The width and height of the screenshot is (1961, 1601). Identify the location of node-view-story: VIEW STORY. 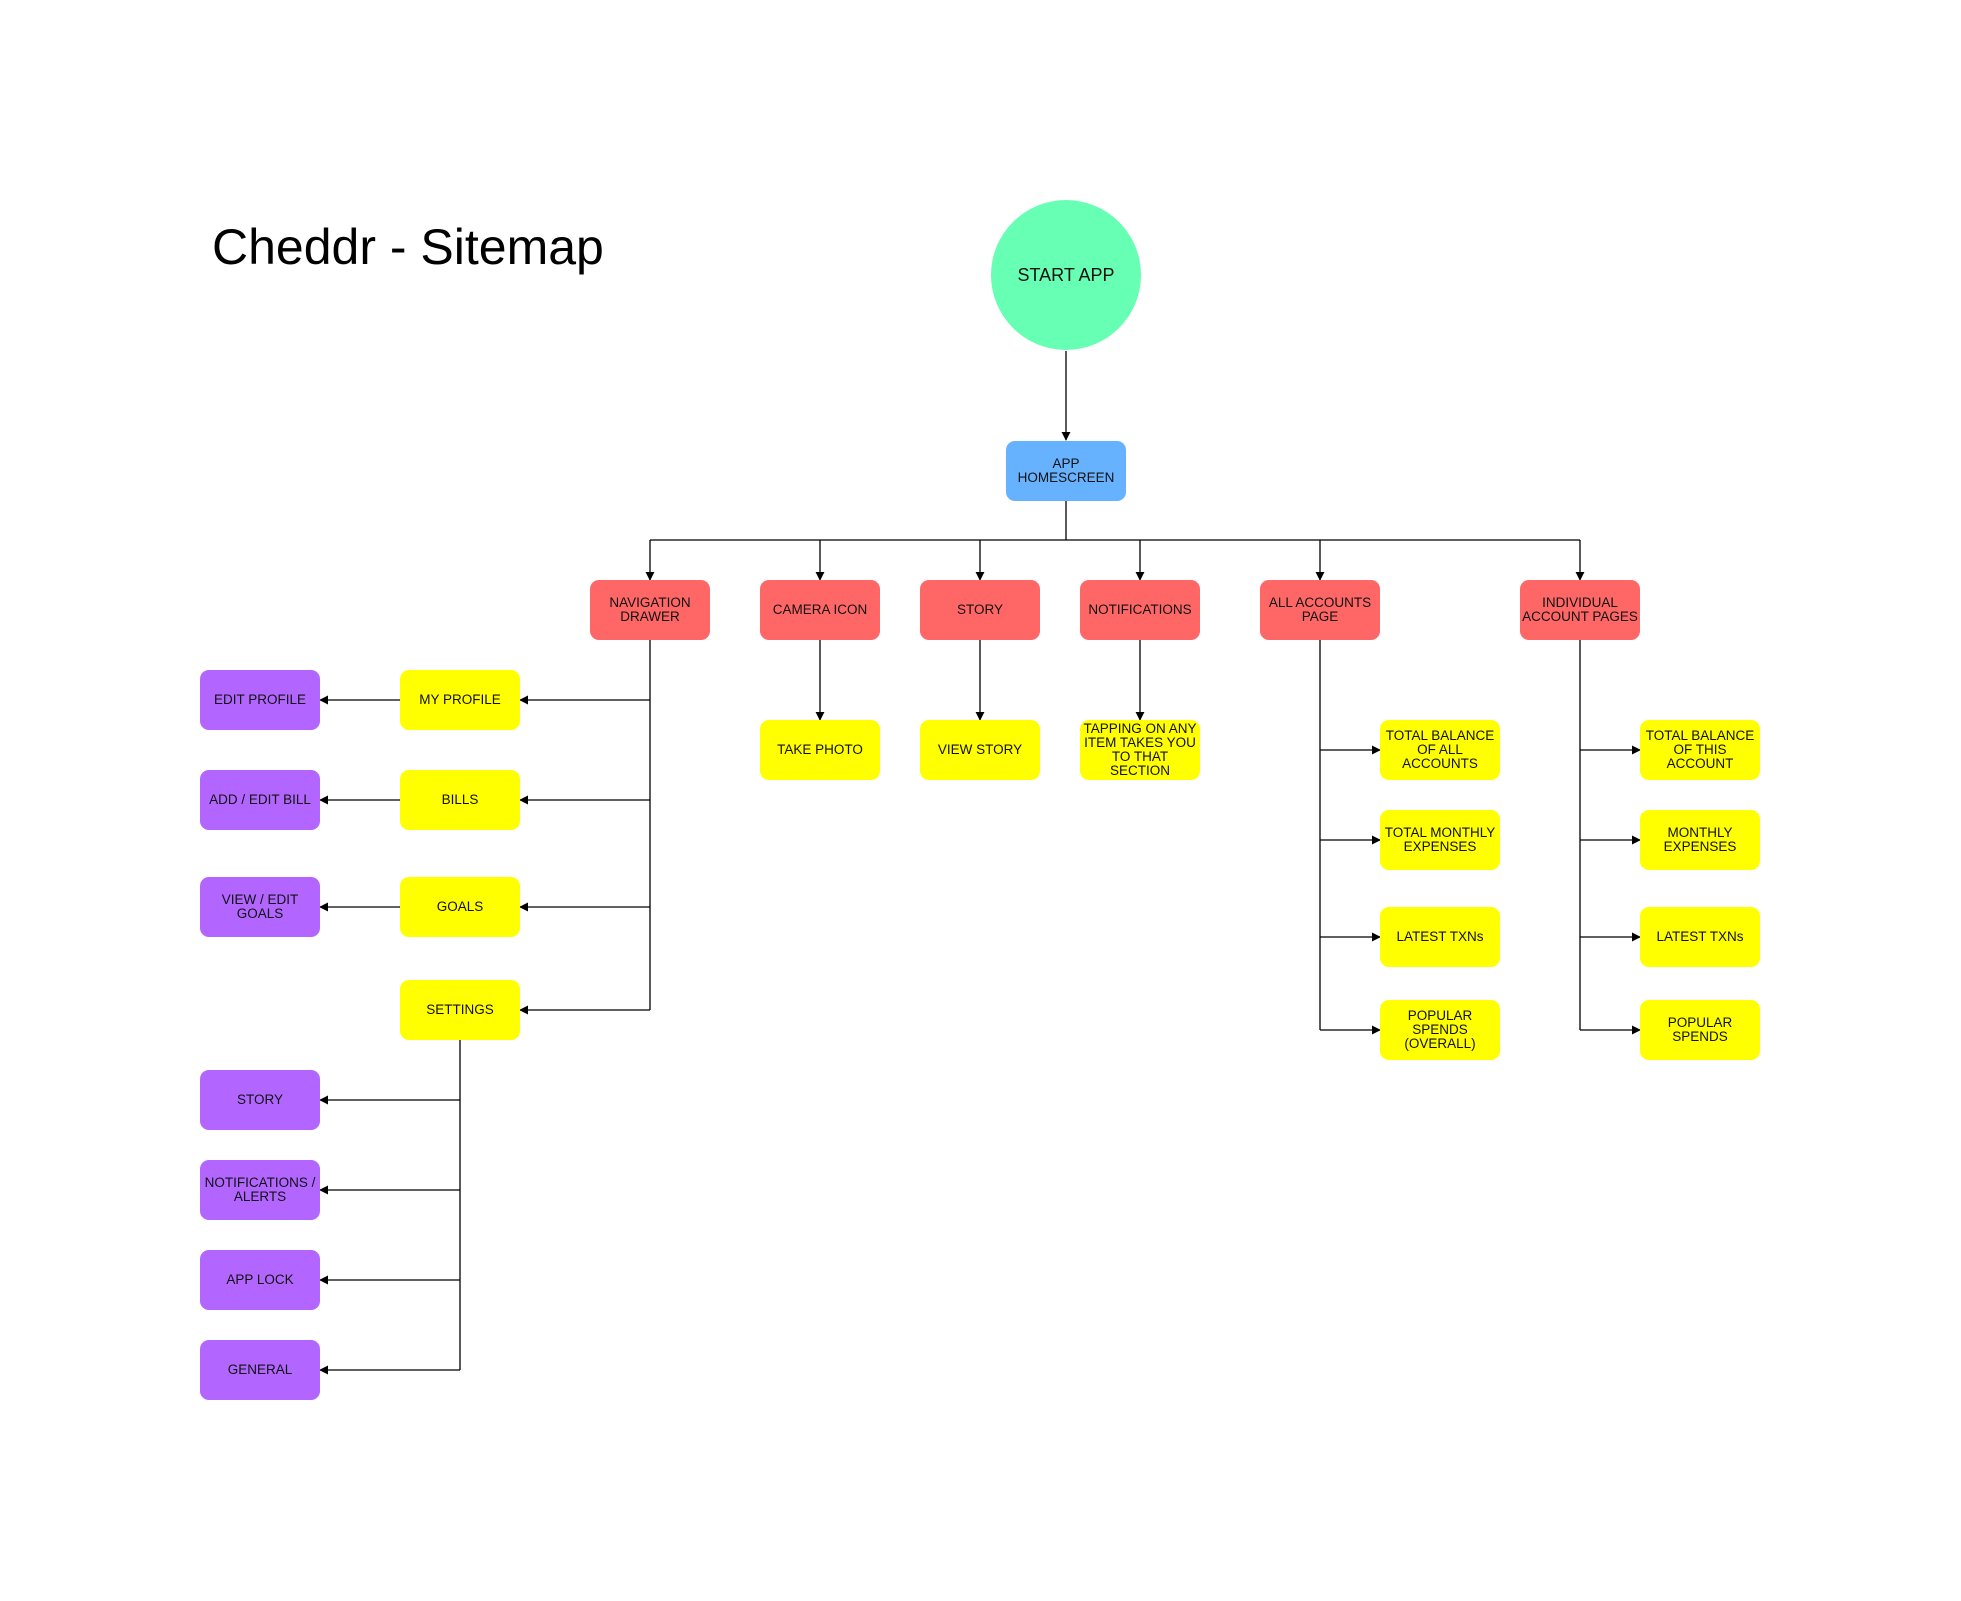
(980, 750).